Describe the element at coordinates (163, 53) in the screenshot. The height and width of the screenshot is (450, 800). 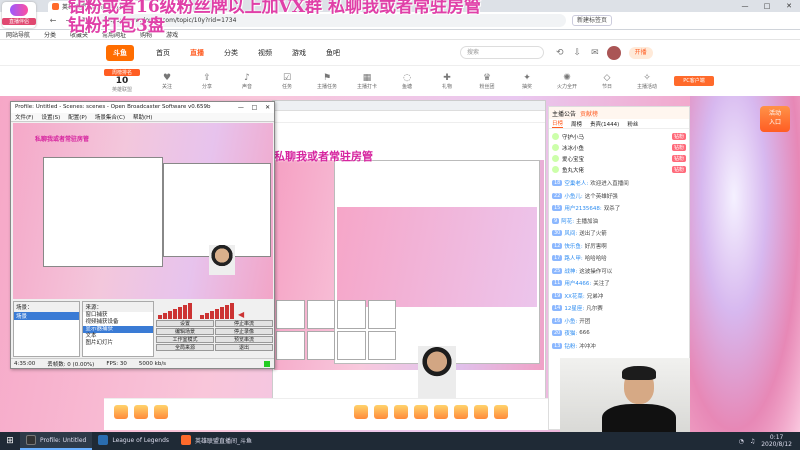
I see `nav-home: 首页` at that location.